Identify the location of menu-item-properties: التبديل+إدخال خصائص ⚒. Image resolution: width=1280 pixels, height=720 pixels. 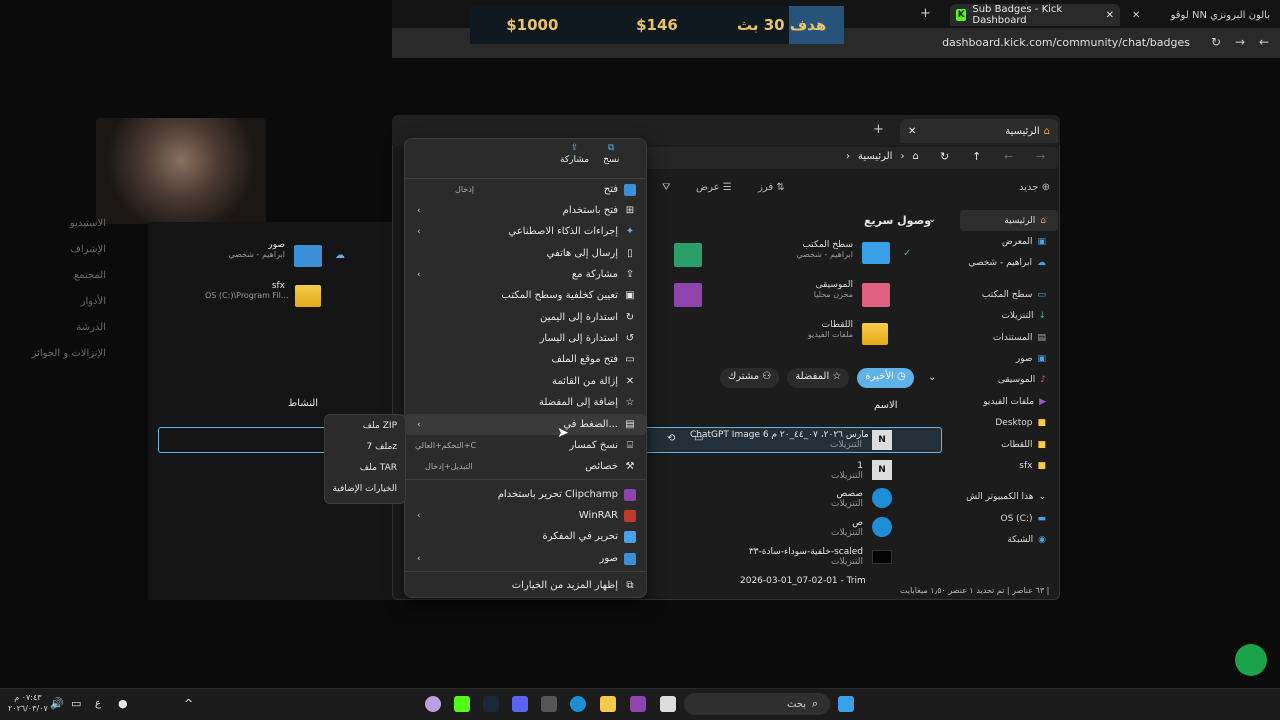
(525, 466).